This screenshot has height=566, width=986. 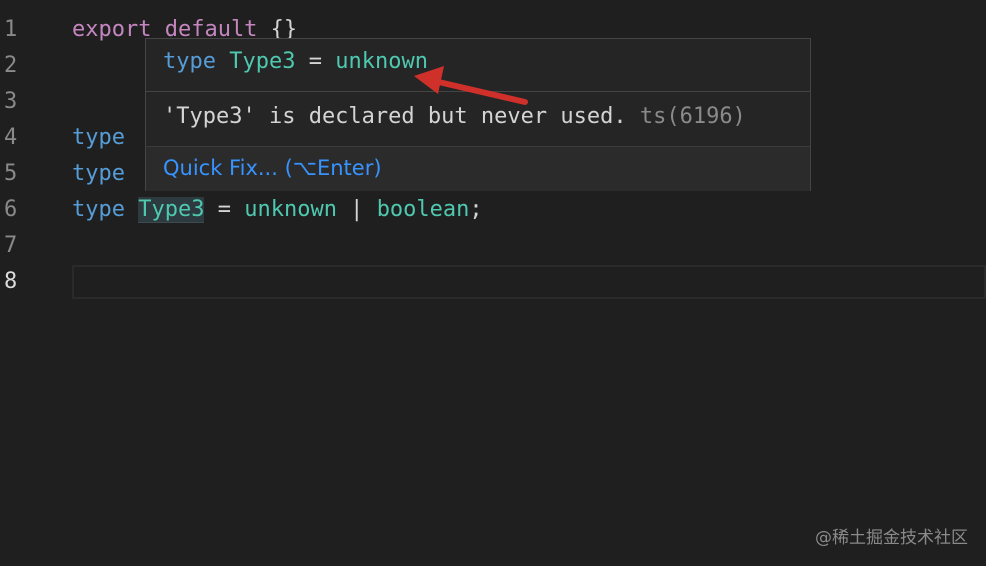 I want to click on red-arrow-annotation, so click(x=471, y=85).